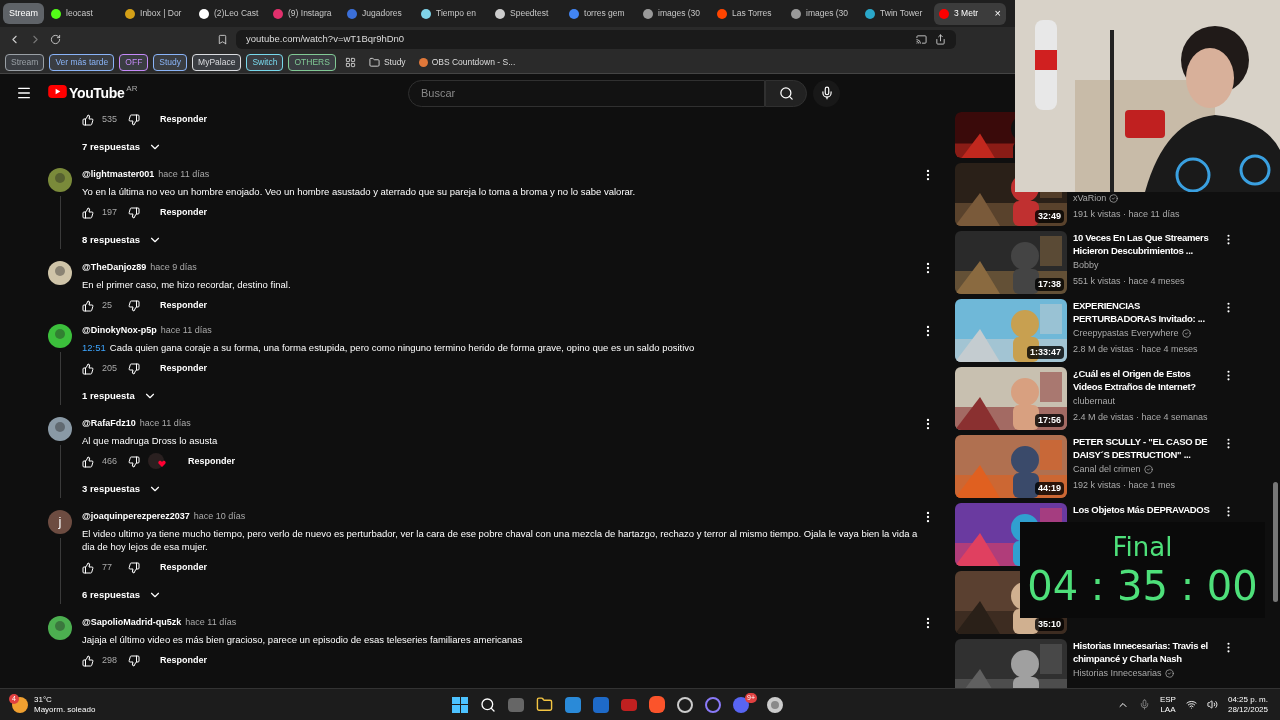 The width and height of the screenshot is (1280, 720). Describe the element at coordinates (460, 704) in the screenshot. I see `start-icon` at that location.